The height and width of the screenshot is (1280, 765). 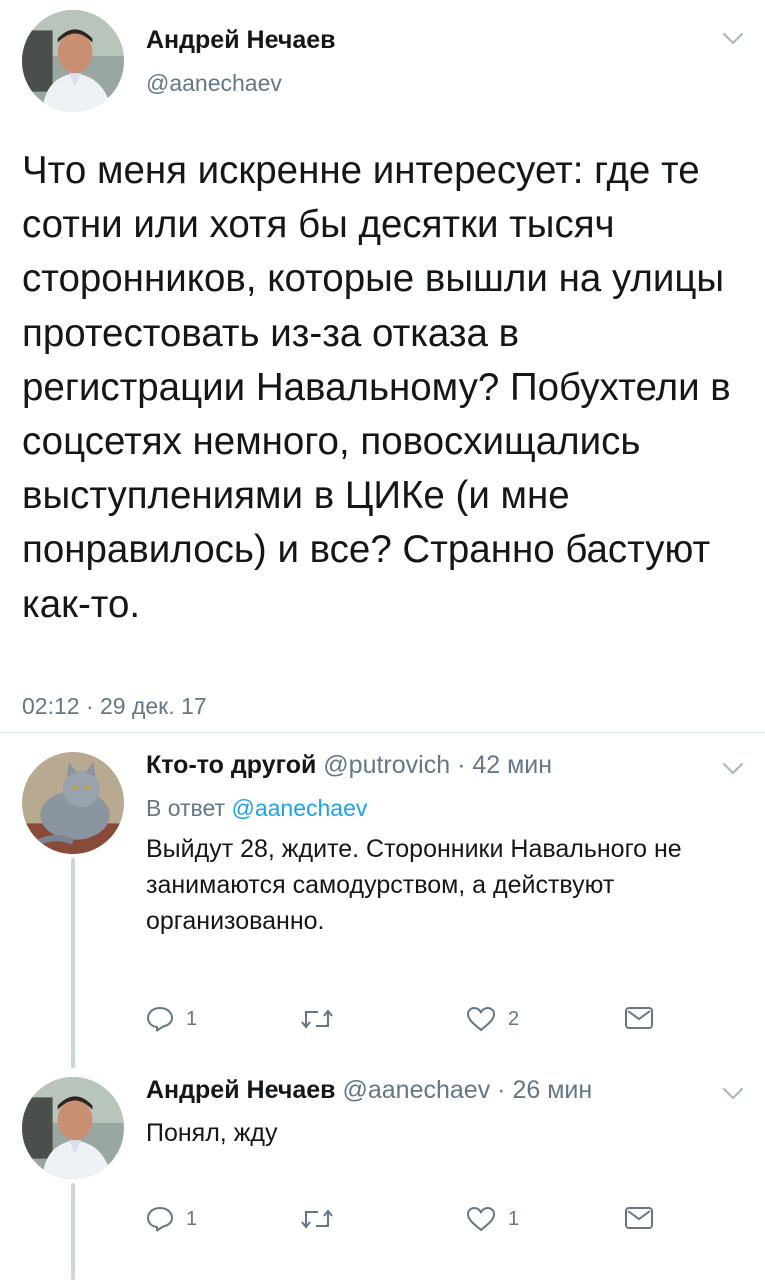 I want to click on like-button: 2, so click(x=492, y=1019).